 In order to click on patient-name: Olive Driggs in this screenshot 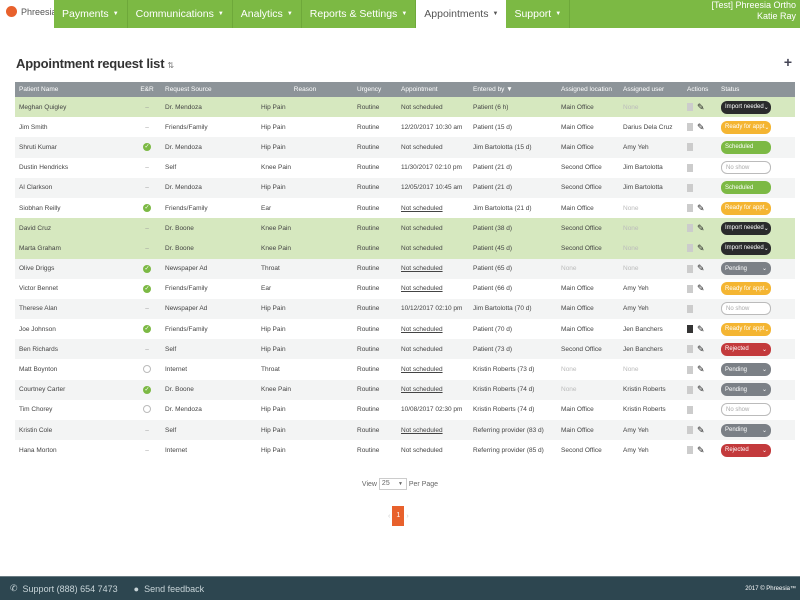, I will do `click(74, 269)`.